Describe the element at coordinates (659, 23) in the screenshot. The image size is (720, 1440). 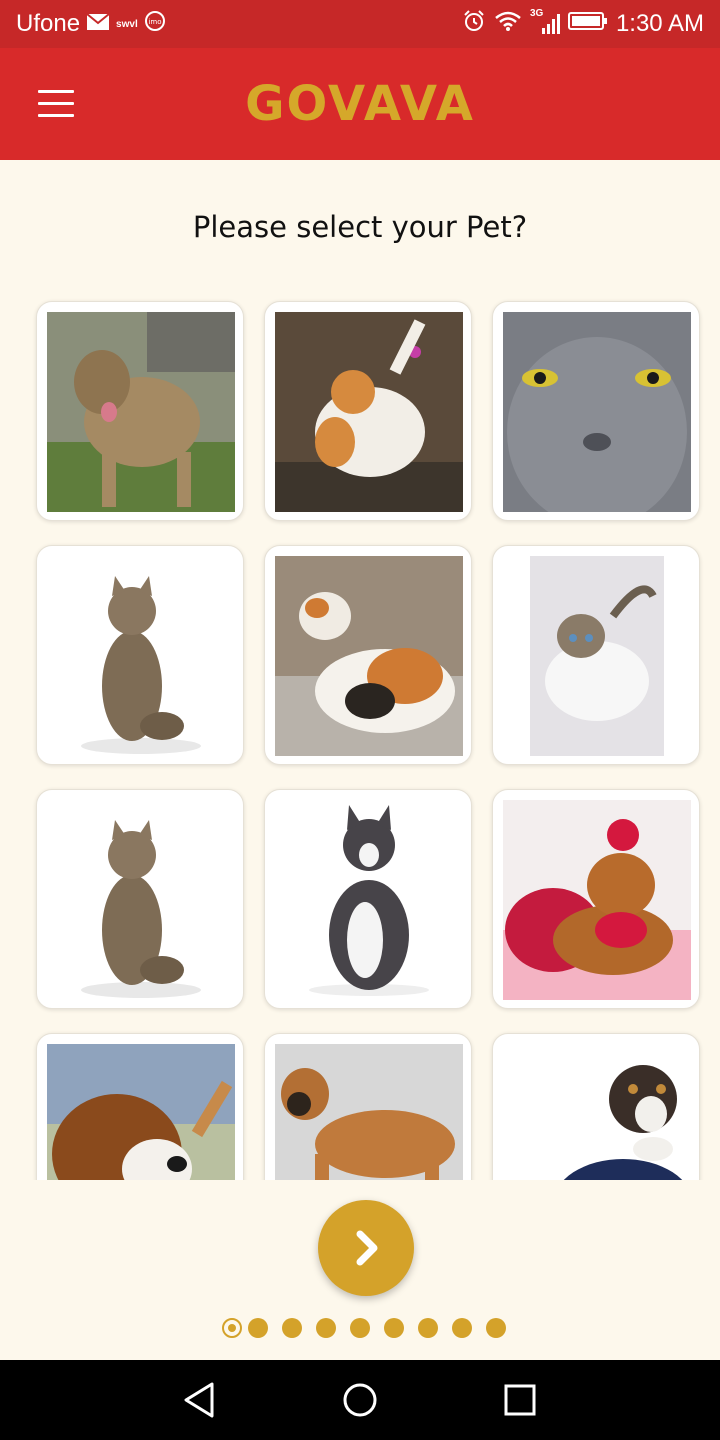
I see `clock-time: 1:30 AM` at that location.